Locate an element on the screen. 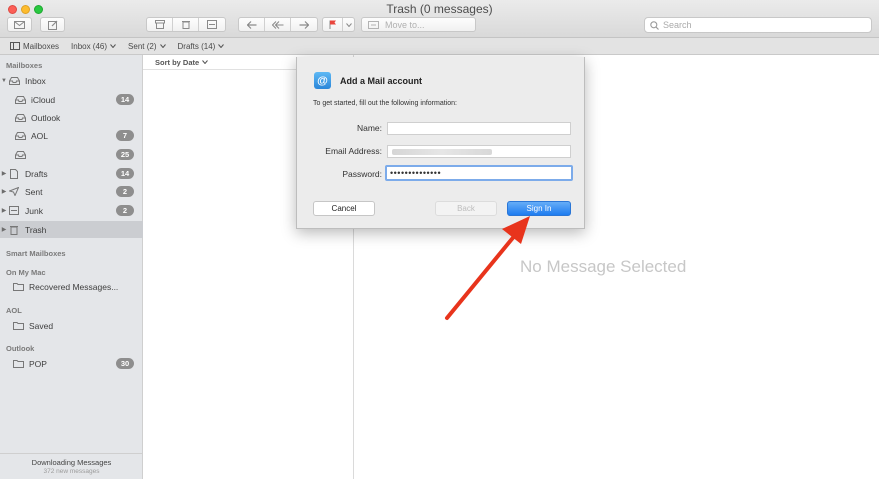 The width and height of the screenshot is (879, 479). compose-icon is located at coordinates (52, 25).